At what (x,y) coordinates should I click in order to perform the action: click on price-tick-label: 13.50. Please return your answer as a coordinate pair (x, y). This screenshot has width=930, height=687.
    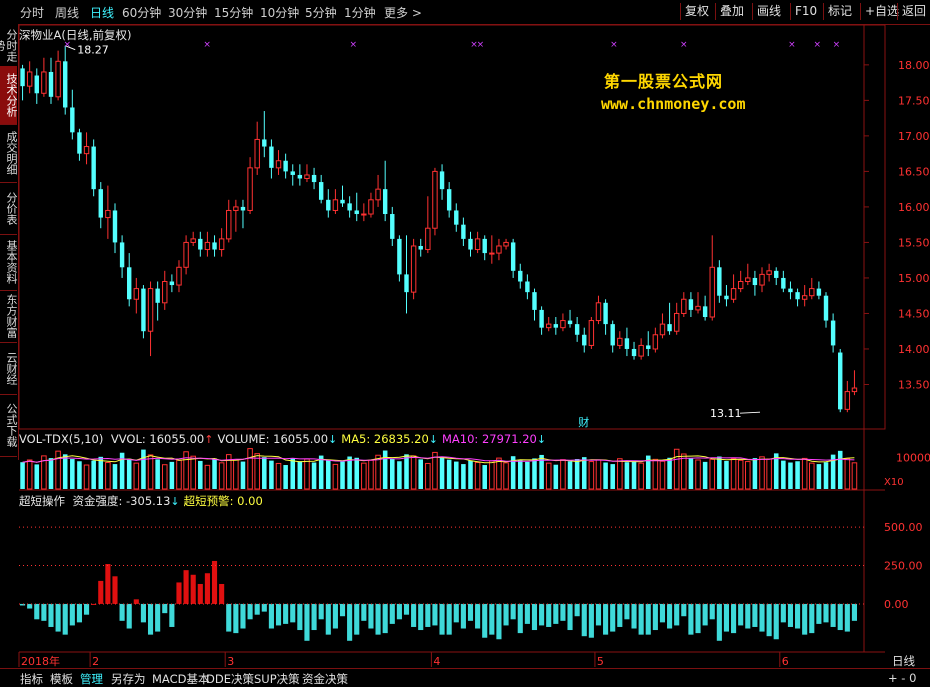
    Looking at the image, I should click on (914, 384).